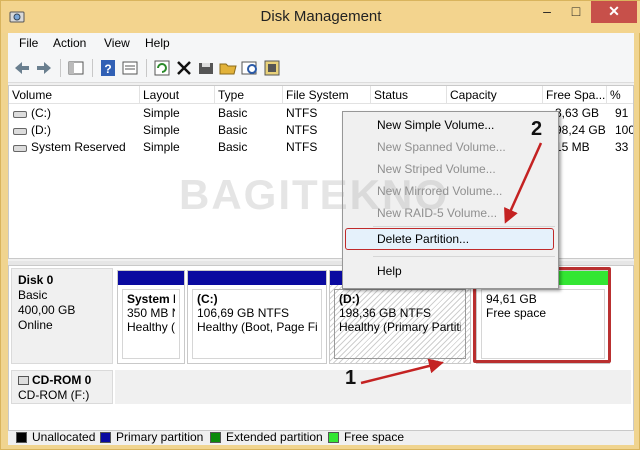 The image size is (640, 451). I want to click on legend-swatch-primary, so click(105, 437).